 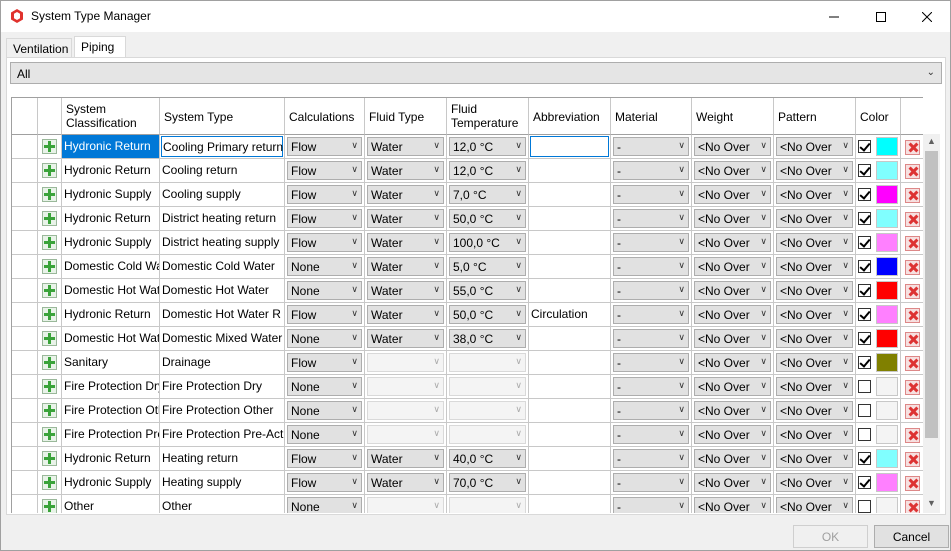 What do you see at coordinates (222, 387) in the screenshot?
I see `system-type-cell: Fire Protection Dry` at bounding box center [222, 387].